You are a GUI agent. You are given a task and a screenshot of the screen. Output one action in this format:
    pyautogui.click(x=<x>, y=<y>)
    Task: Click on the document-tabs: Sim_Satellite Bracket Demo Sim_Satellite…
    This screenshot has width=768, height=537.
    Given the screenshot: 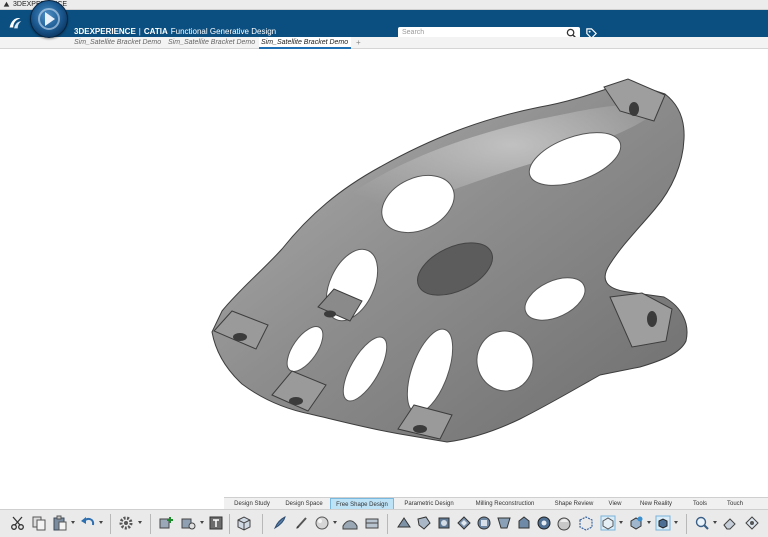 What is the action you would take?
    pyautogui.click(x=384, y=43)
    